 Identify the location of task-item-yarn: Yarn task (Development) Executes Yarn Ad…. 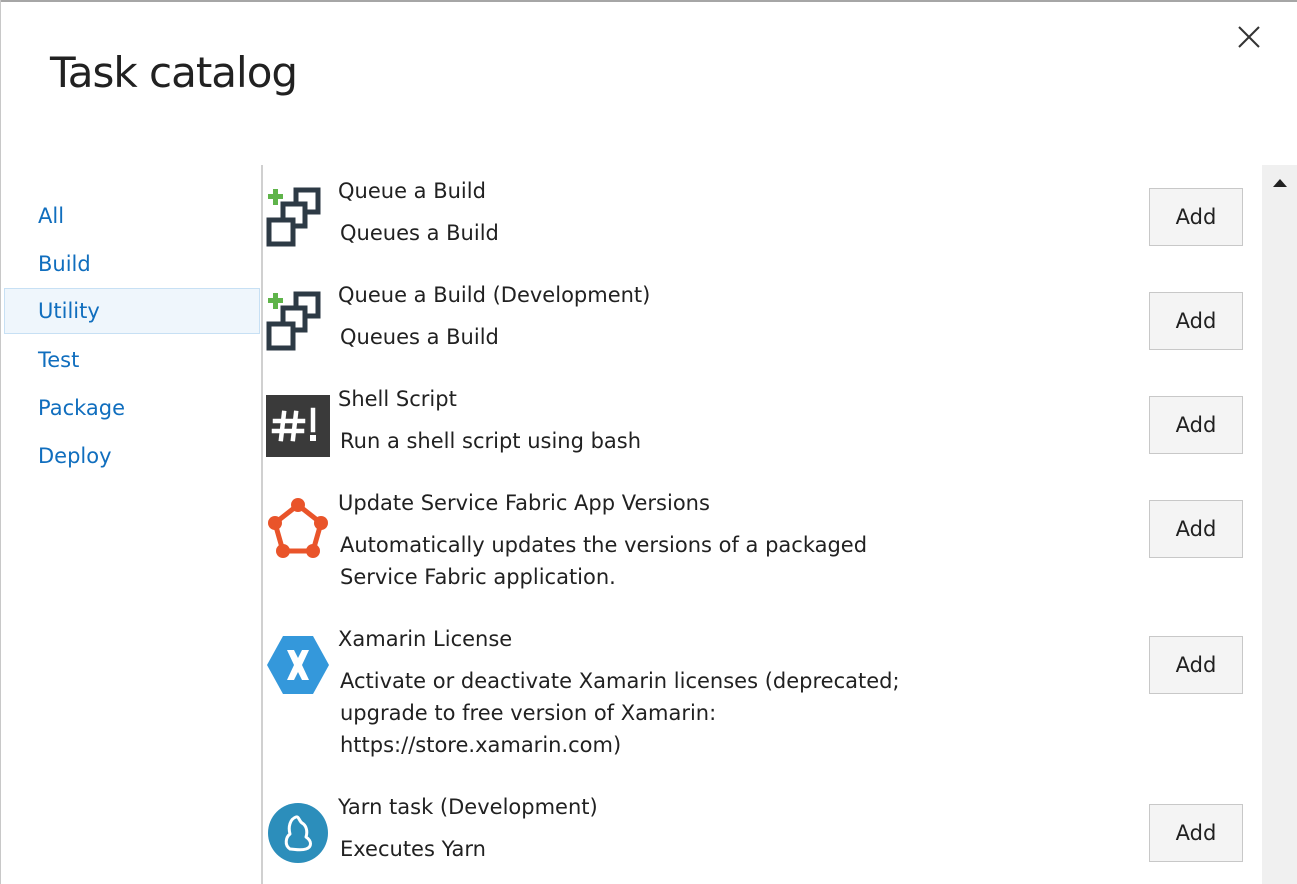
(762, 832).